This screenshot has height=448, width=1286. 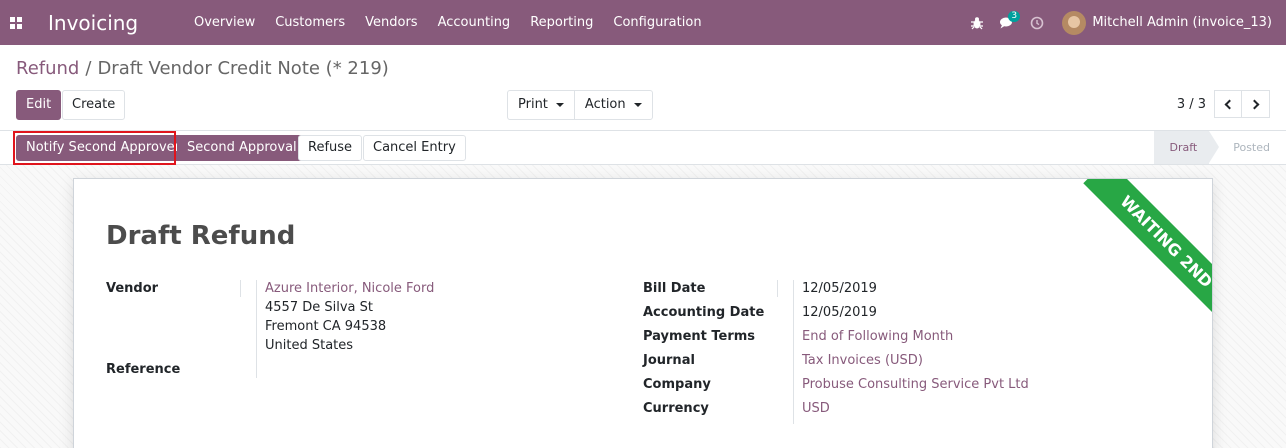 I want to click on systray: 3 Mitchell Admin (invoice_13), so click(x=1124, y=22).